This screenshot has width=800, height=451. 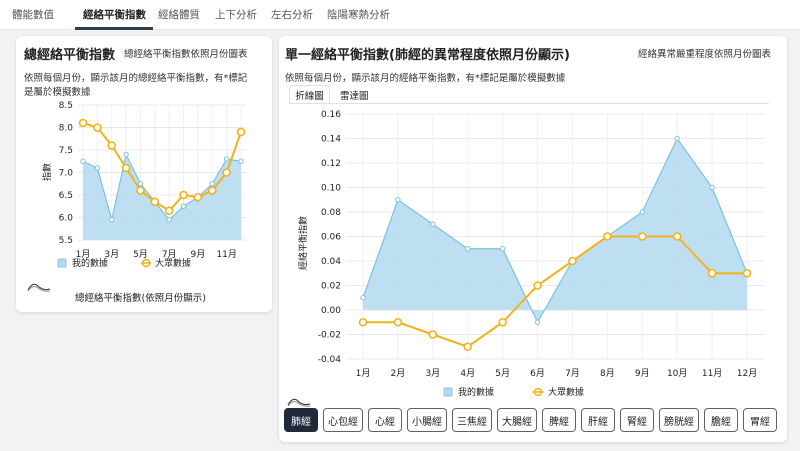 What do you see at coordinates (186, 54) in the screenshot?
I see `left-card-subtitle: 總經絡平衡指數依照月份圖表` at bounding box center [186, 54].